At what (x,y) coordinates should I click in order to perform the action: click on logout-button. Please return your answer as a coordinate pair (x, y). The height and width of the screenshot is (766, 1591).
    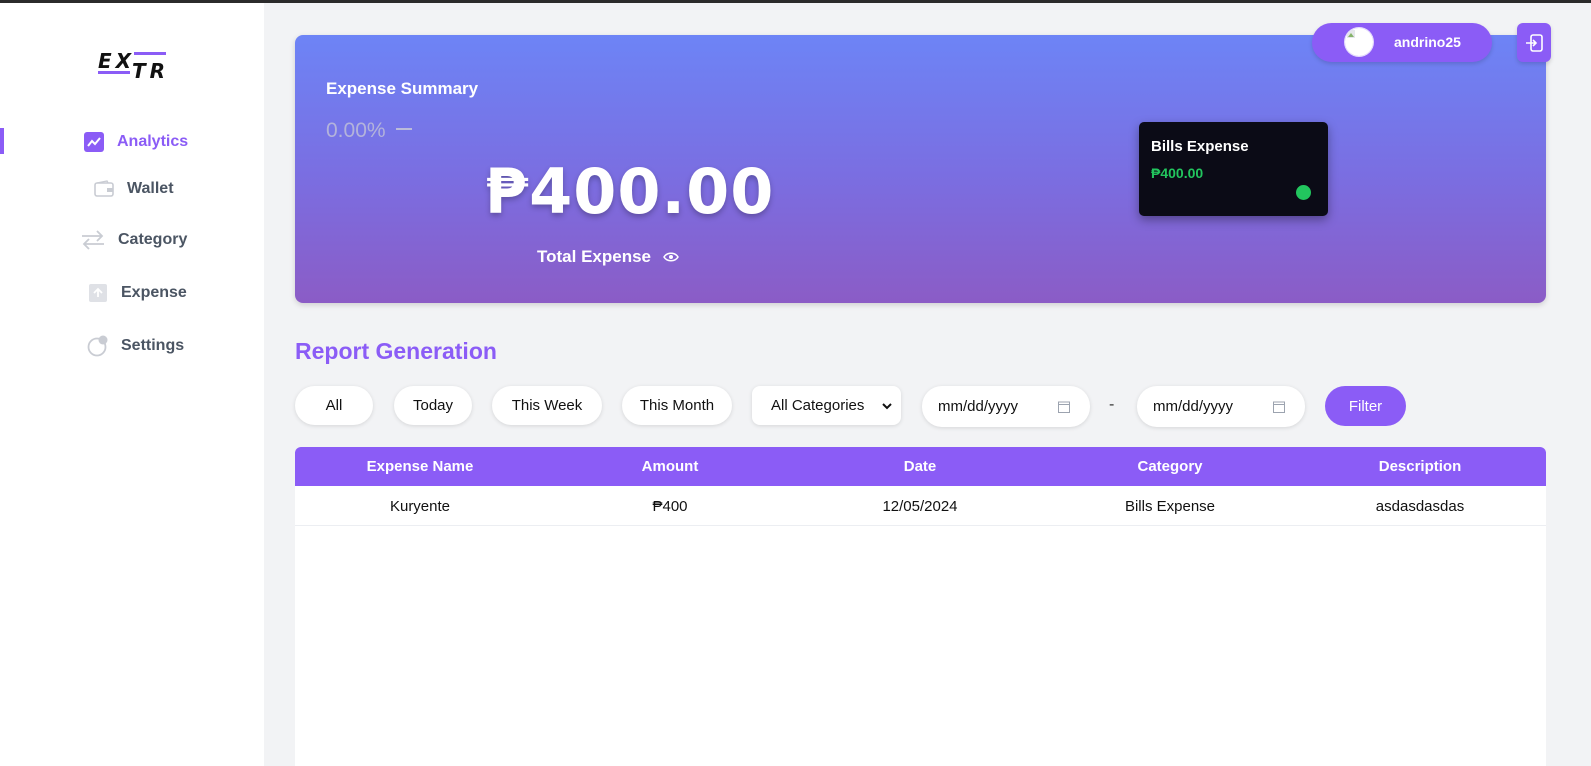
    Looking at the image, I should click on (1534, 42).